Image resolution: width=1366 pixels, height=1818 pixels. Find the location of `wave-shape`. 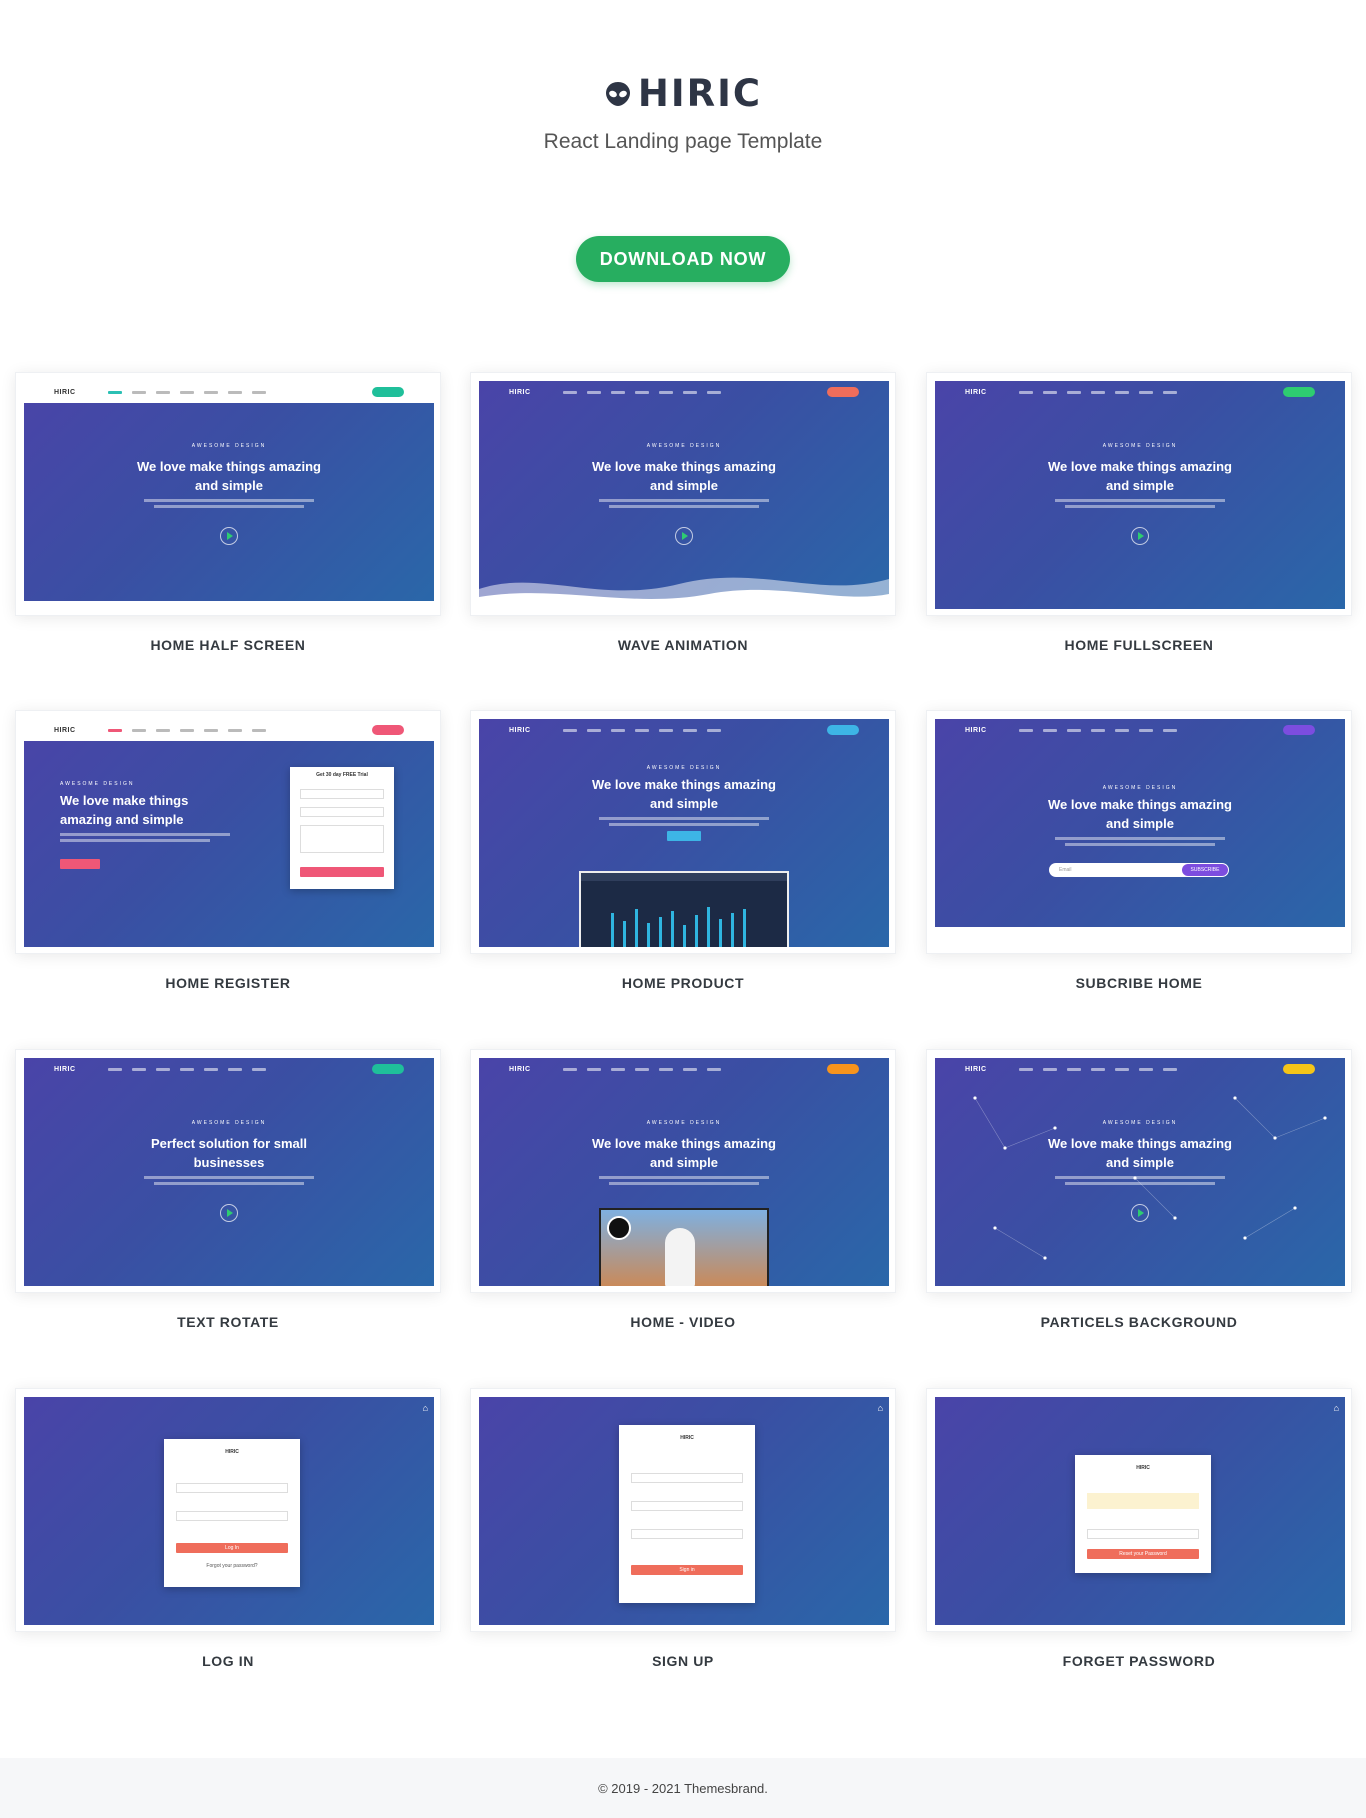

wave-shape is located at coordinates (684, 593).